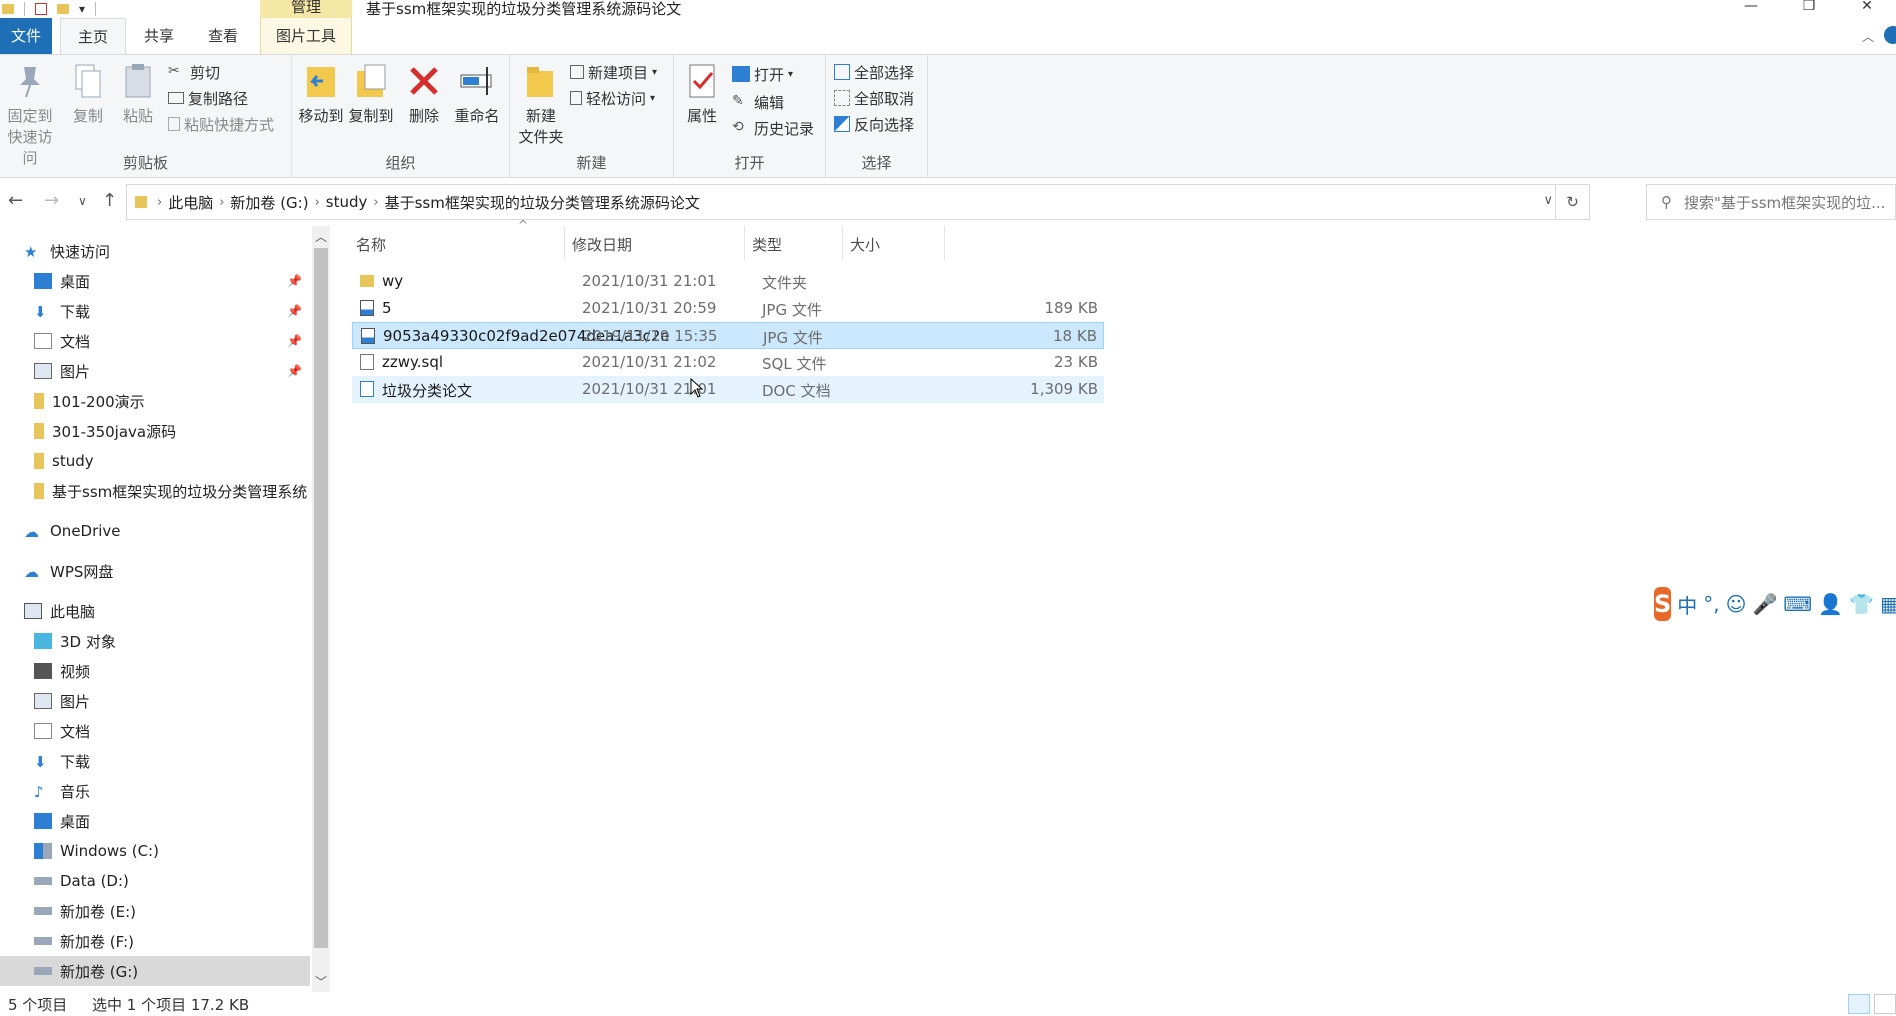 Image resolution: width=1896 pixels, height=1016 pixels. What do you see at coordinates (874, 98) in the screenshot?
I see `select-none-button: 全部取消` at bounding box center [874, 98].